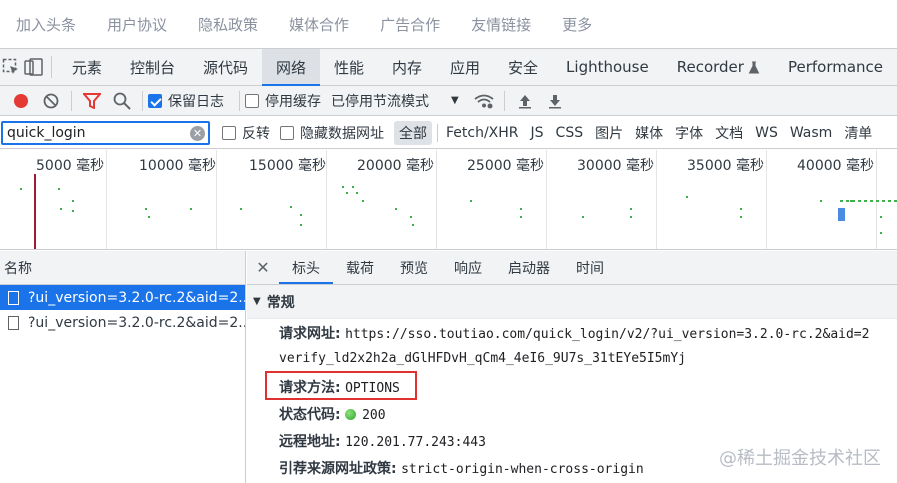 The height and width of the screenshot is (483, 897). I want to click on filter-type-img: 图片, so click(609, 133).